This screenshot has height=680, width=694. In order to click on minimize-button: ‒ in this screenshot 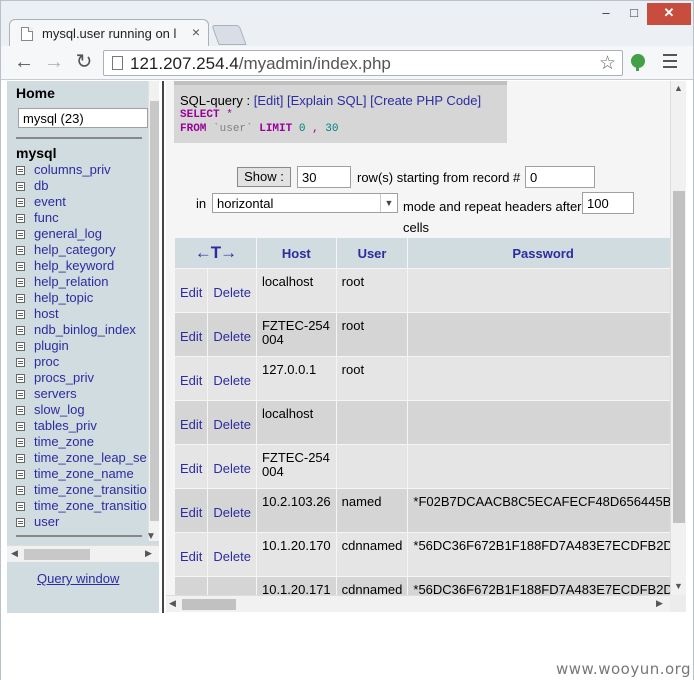, I will do `click(606, 14)`.